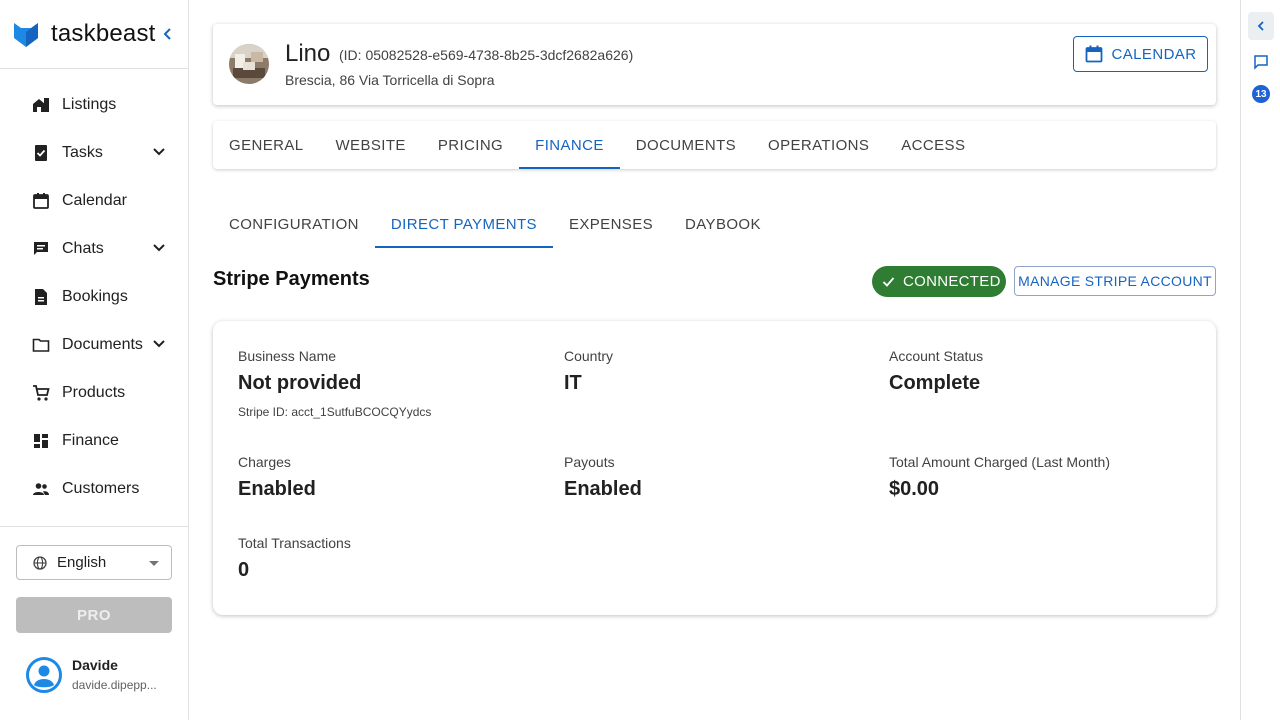 The width and height of the screenshot is (1280, 720). I want to click on sidebar-item-chats: Chats, so click(94, 249).